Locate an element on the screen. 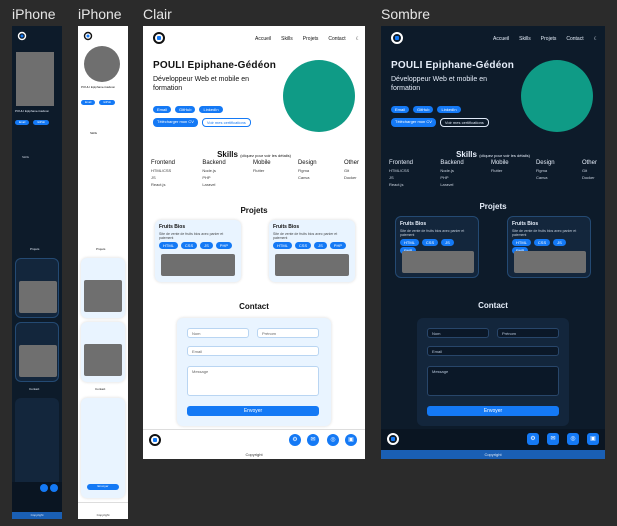 Image resolution: width=617 pixels, height=526 pixels. contact-section-title: Contact is located at coordinates (493, 305).